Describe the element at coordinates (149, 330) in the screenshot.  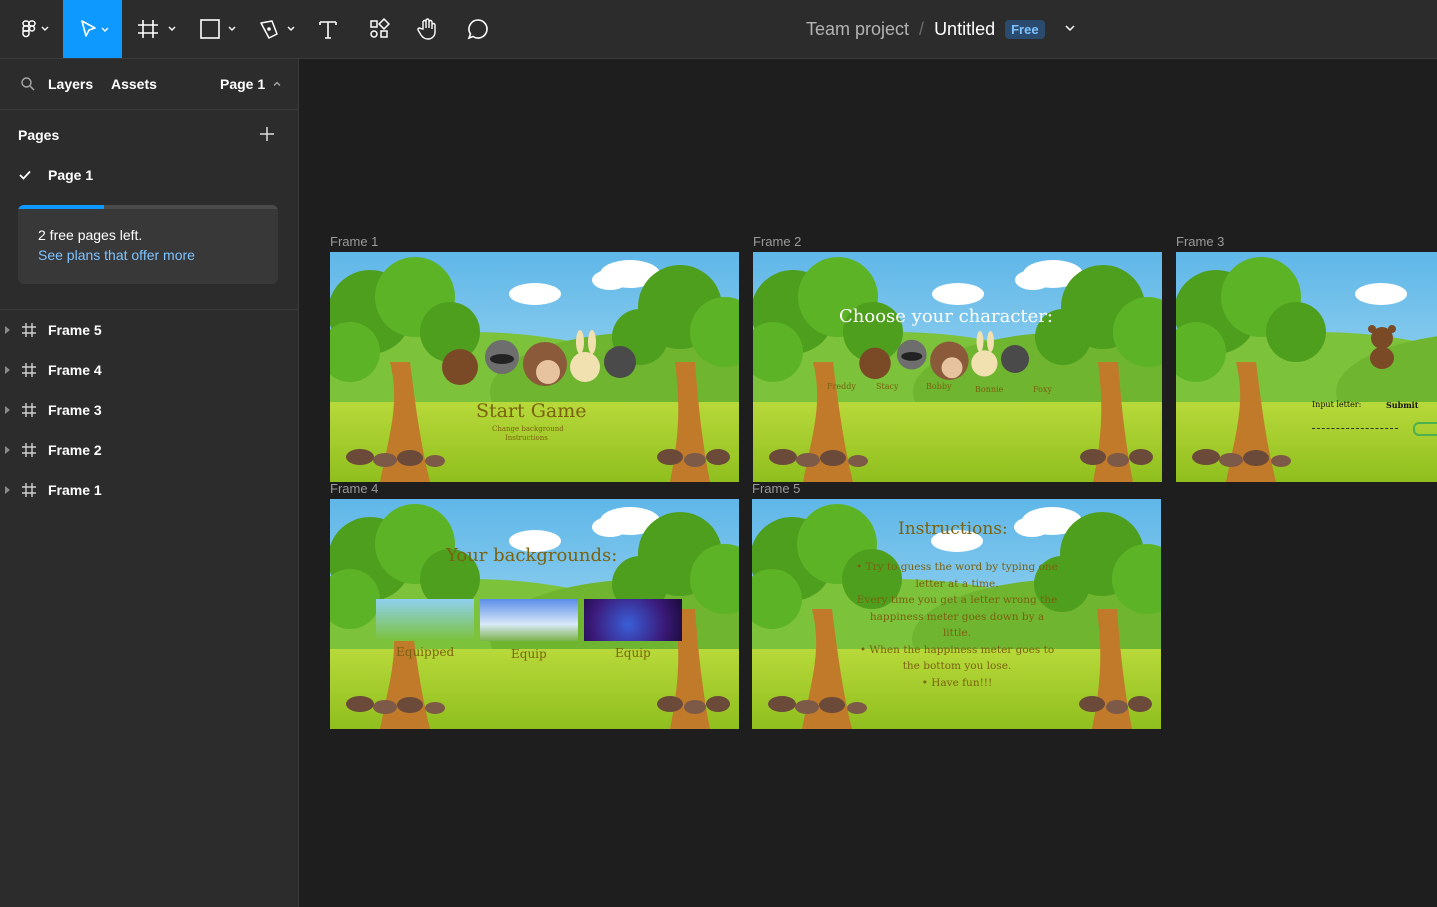
I see `layer-row: Frame 5` at that location.